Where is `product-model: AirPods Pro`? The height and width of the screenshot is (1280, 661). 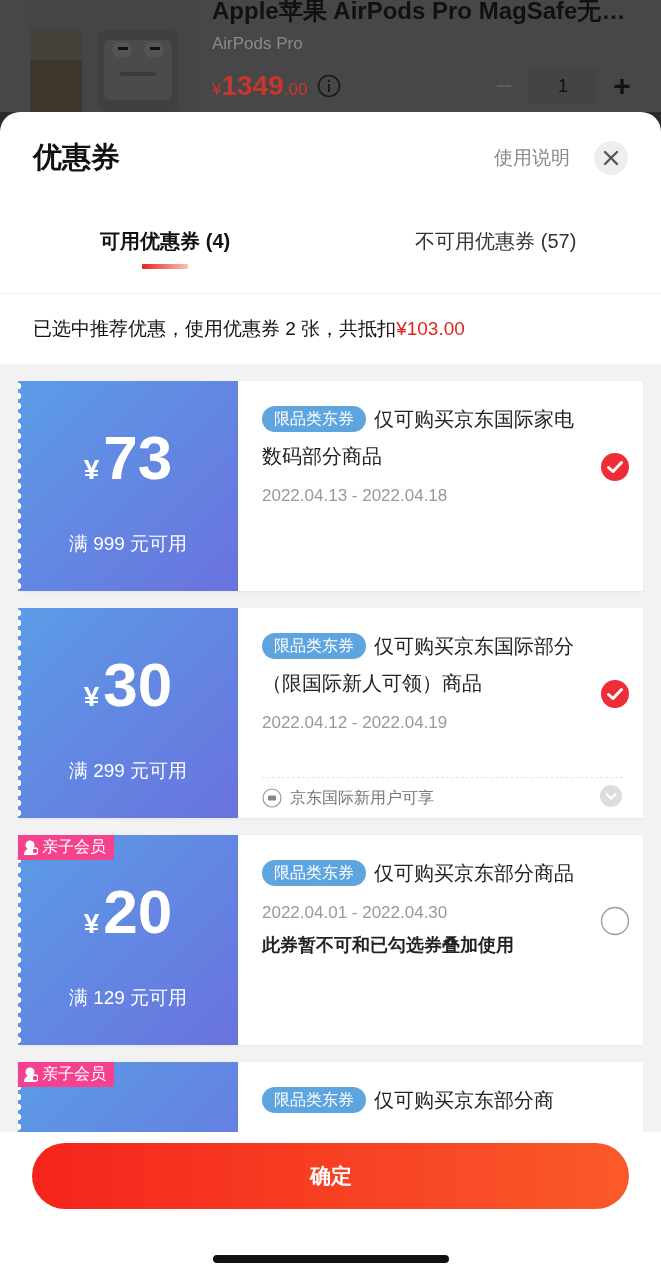
product-model: AirPods Pro is located at coordinates (257, 44).